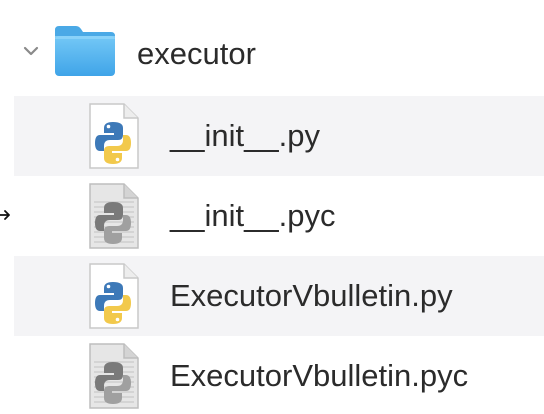 The width and height of the screenshot is (544, 414). What do you see at coordinates (245, 135) in the screenshot?
I see `file-name: __init__.py` at bounding box center [245, 135].